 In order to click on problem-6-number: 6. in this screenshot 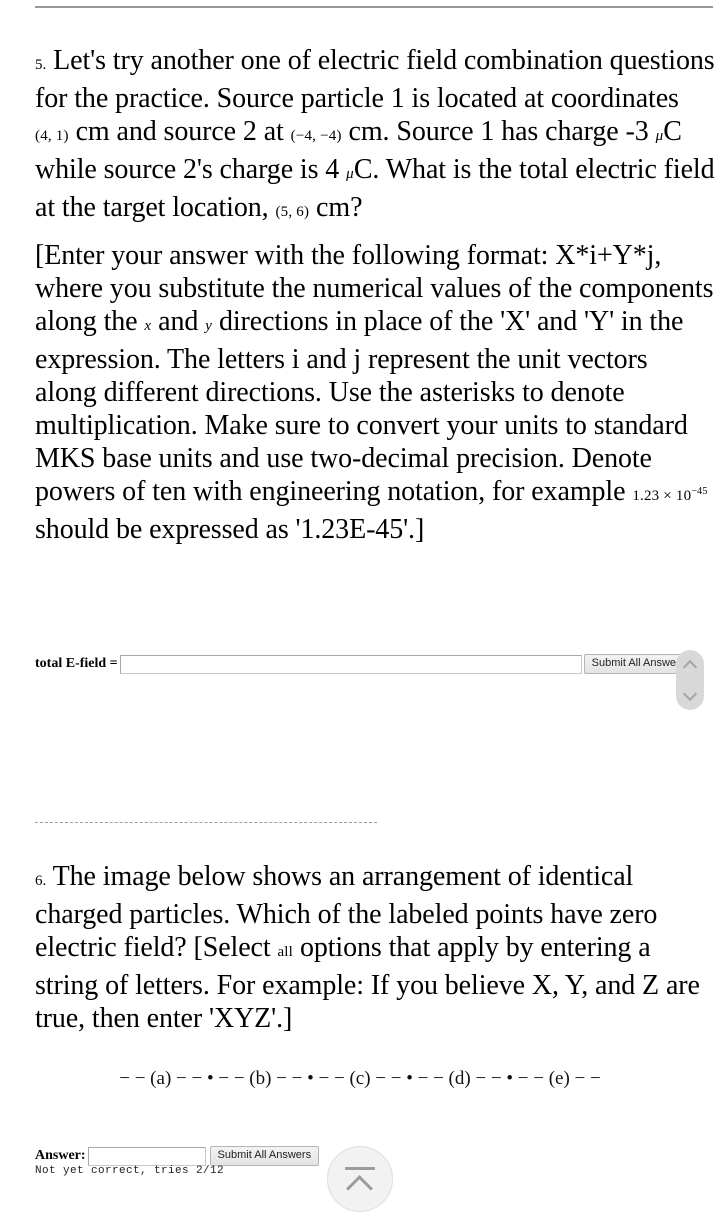, I will do `click(41, 881)`.